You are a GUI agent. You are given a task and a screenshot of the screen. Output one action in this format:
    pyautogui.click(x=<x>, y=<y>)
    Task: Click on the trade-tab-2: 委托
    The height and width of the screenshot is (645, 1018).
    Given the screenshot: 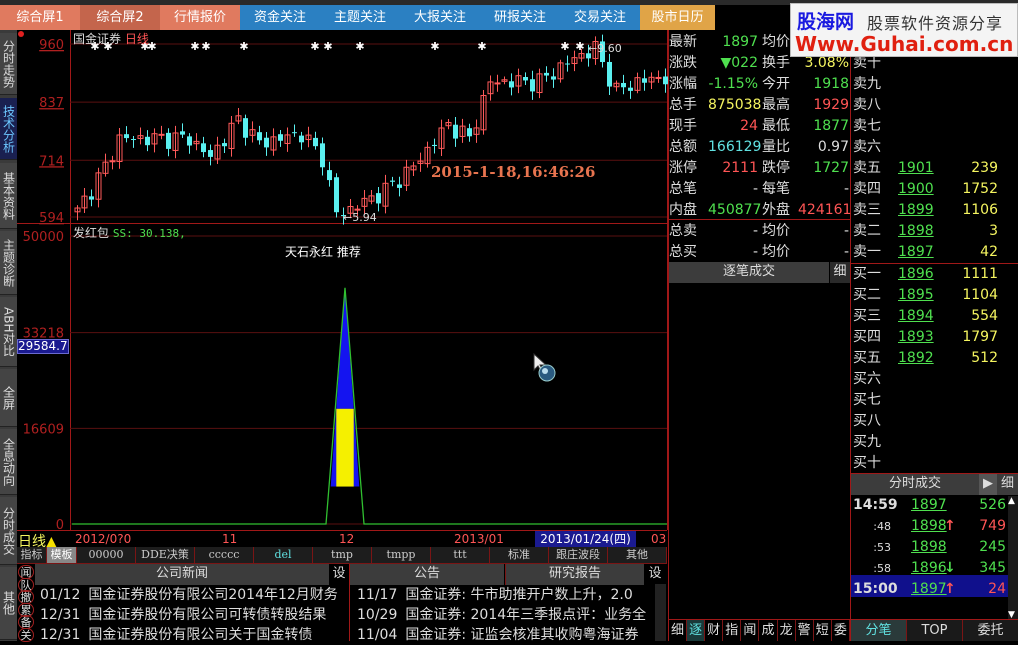 What is the action you would take?
    pyautogui.click(x=990, y=630)
    